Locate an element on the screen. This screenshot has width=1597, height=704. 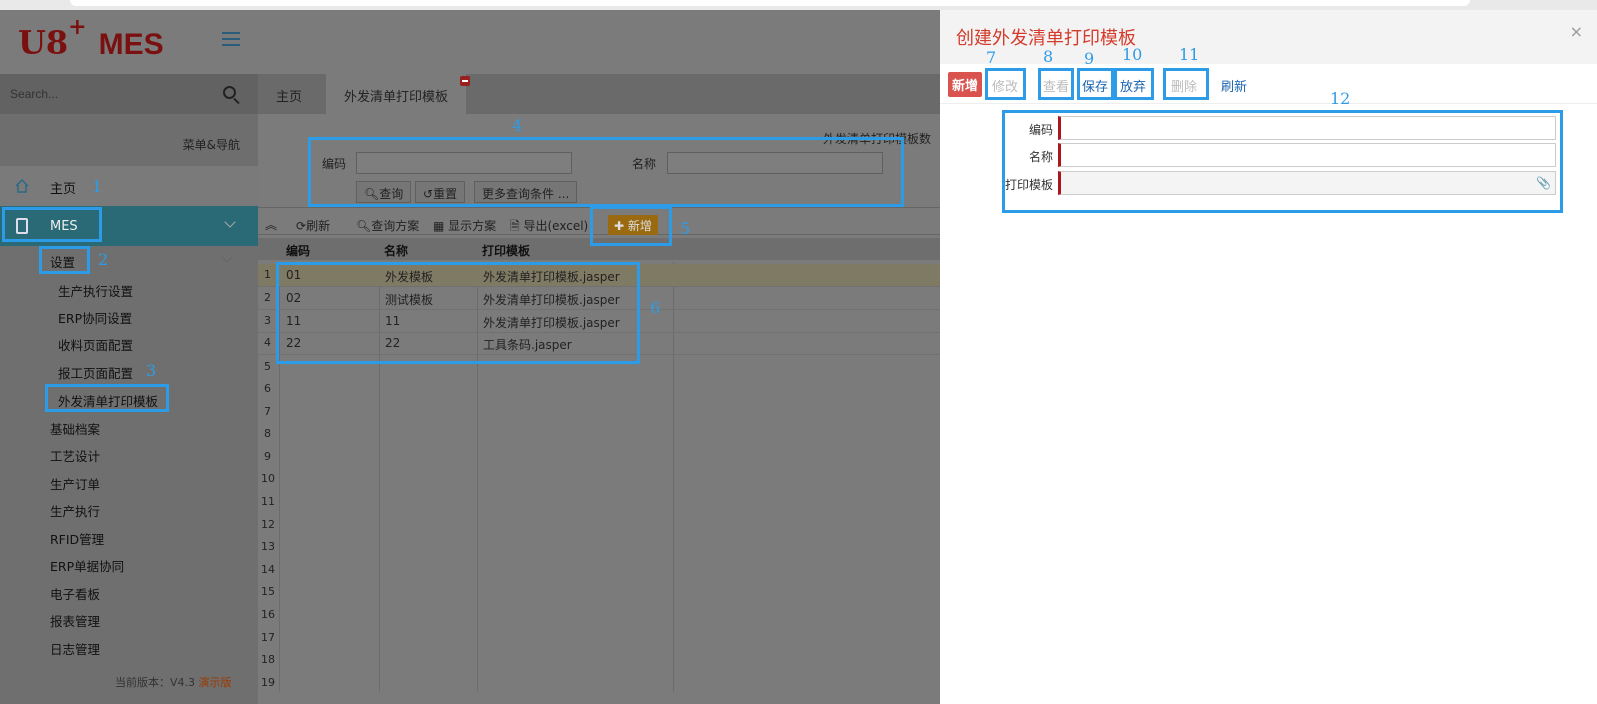
tab-outsource-template: 外发清单打印模板 is located at coordinates (398, 94).